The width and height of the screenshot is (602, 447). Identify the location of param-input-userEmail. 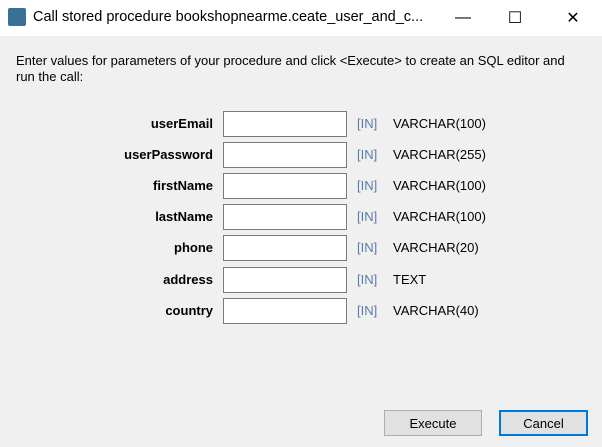
(285, 124).